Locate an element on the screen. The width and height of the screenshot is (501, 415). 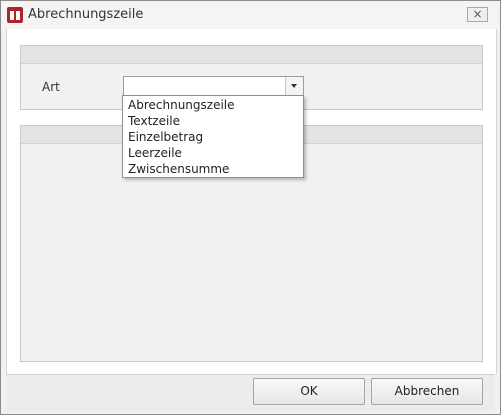
group-header is located at coordinates (251, 55).